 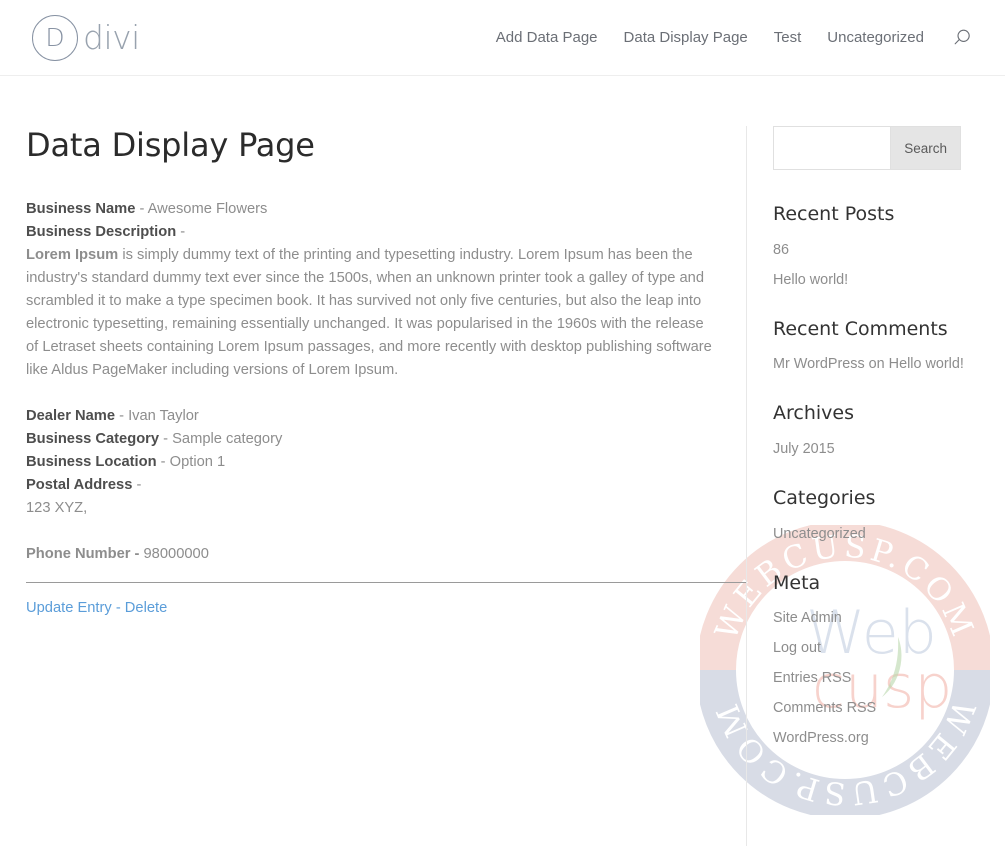 I want to click on nav-item-data-display-page: Data Display Page, so click(x=686, y=37).